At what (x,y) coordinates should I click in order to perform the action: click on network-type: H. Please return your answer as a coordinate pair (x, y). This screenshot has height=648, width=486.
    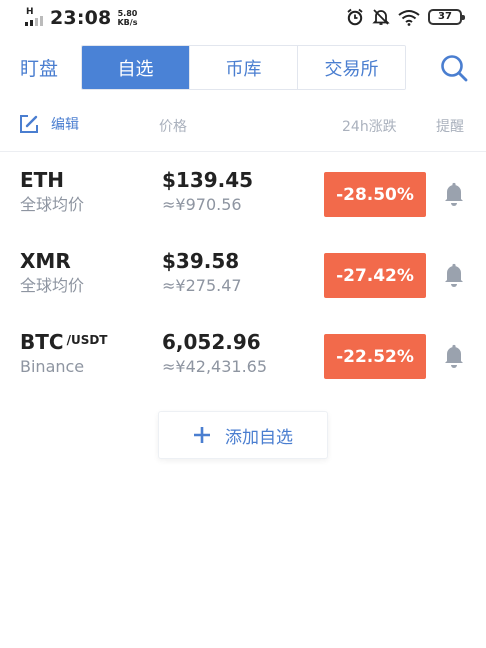
    Looking at the image, I should click on (30, 12).